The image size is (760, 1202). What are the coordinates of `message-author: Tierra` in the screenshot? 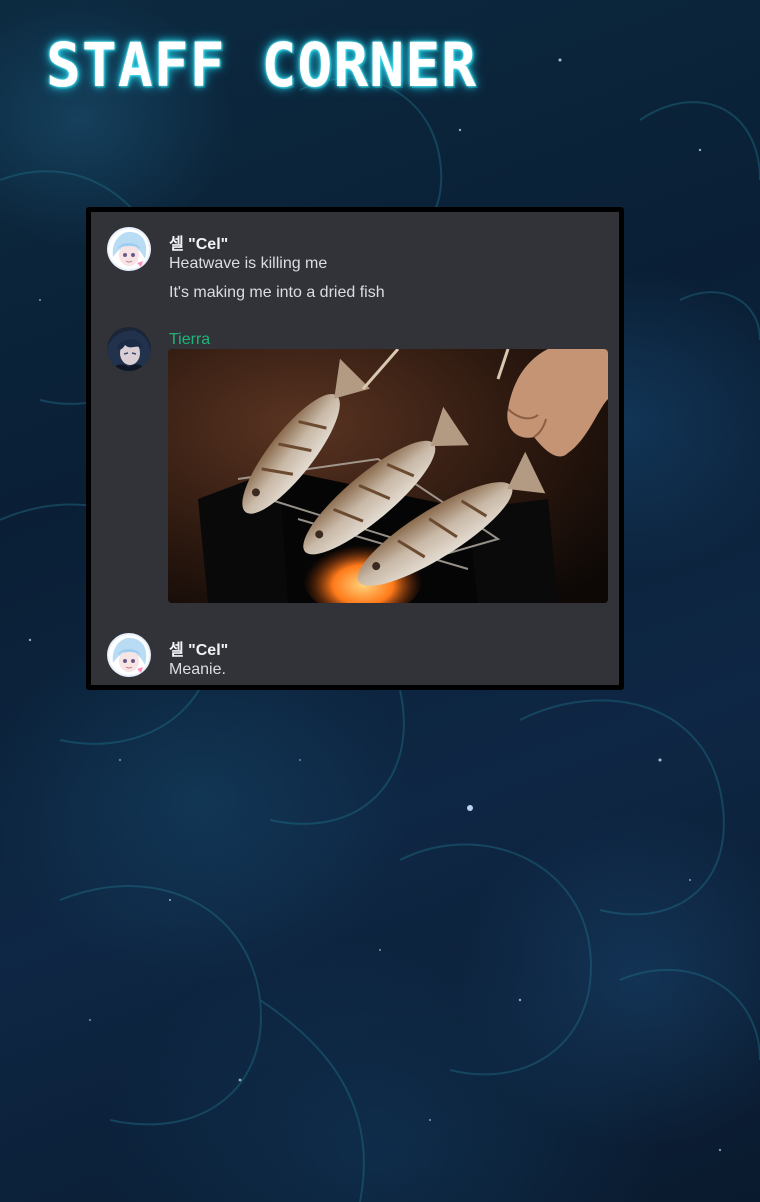 It's located at (189, 340).